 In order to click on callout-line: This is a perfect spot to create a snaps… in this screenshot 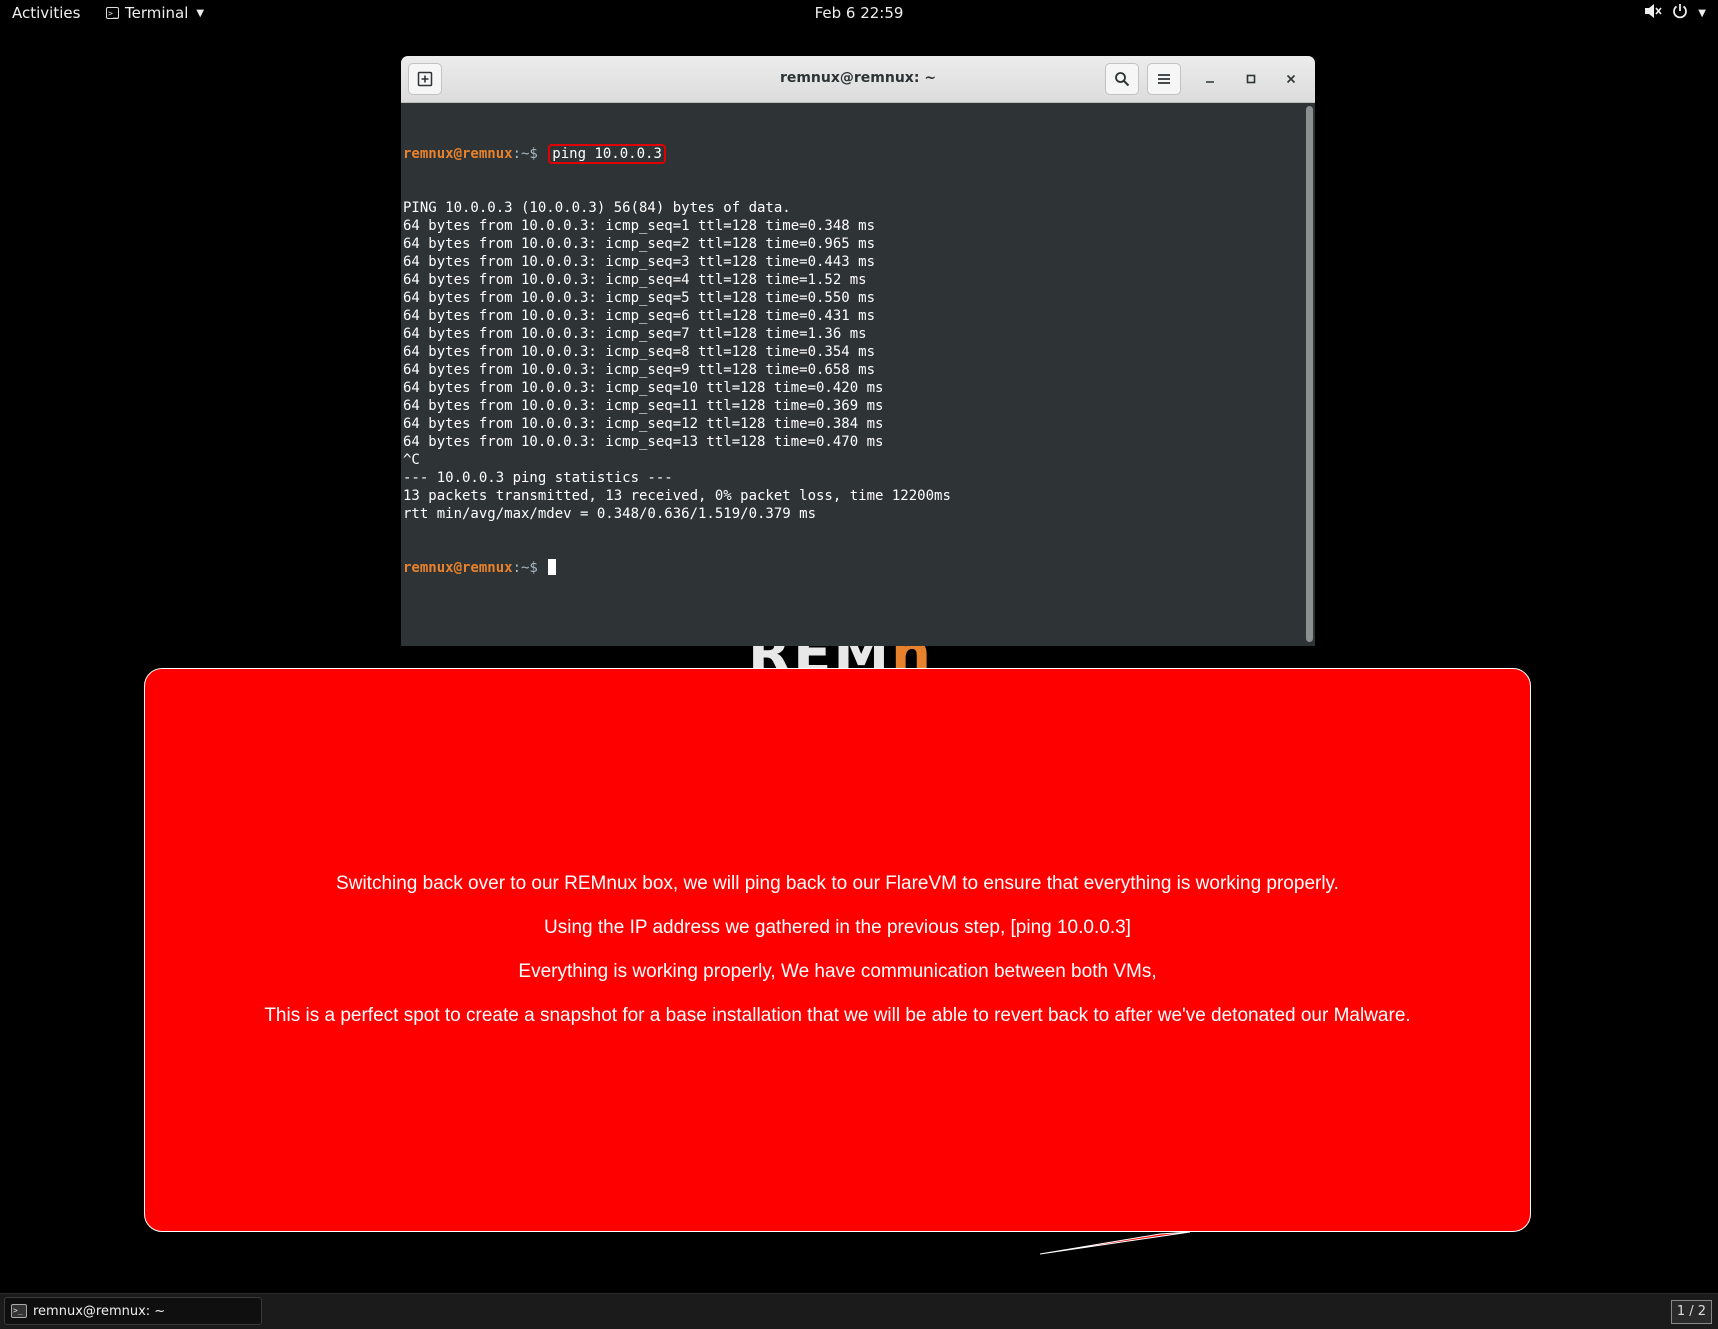, I will do `click(837, 1015)`.